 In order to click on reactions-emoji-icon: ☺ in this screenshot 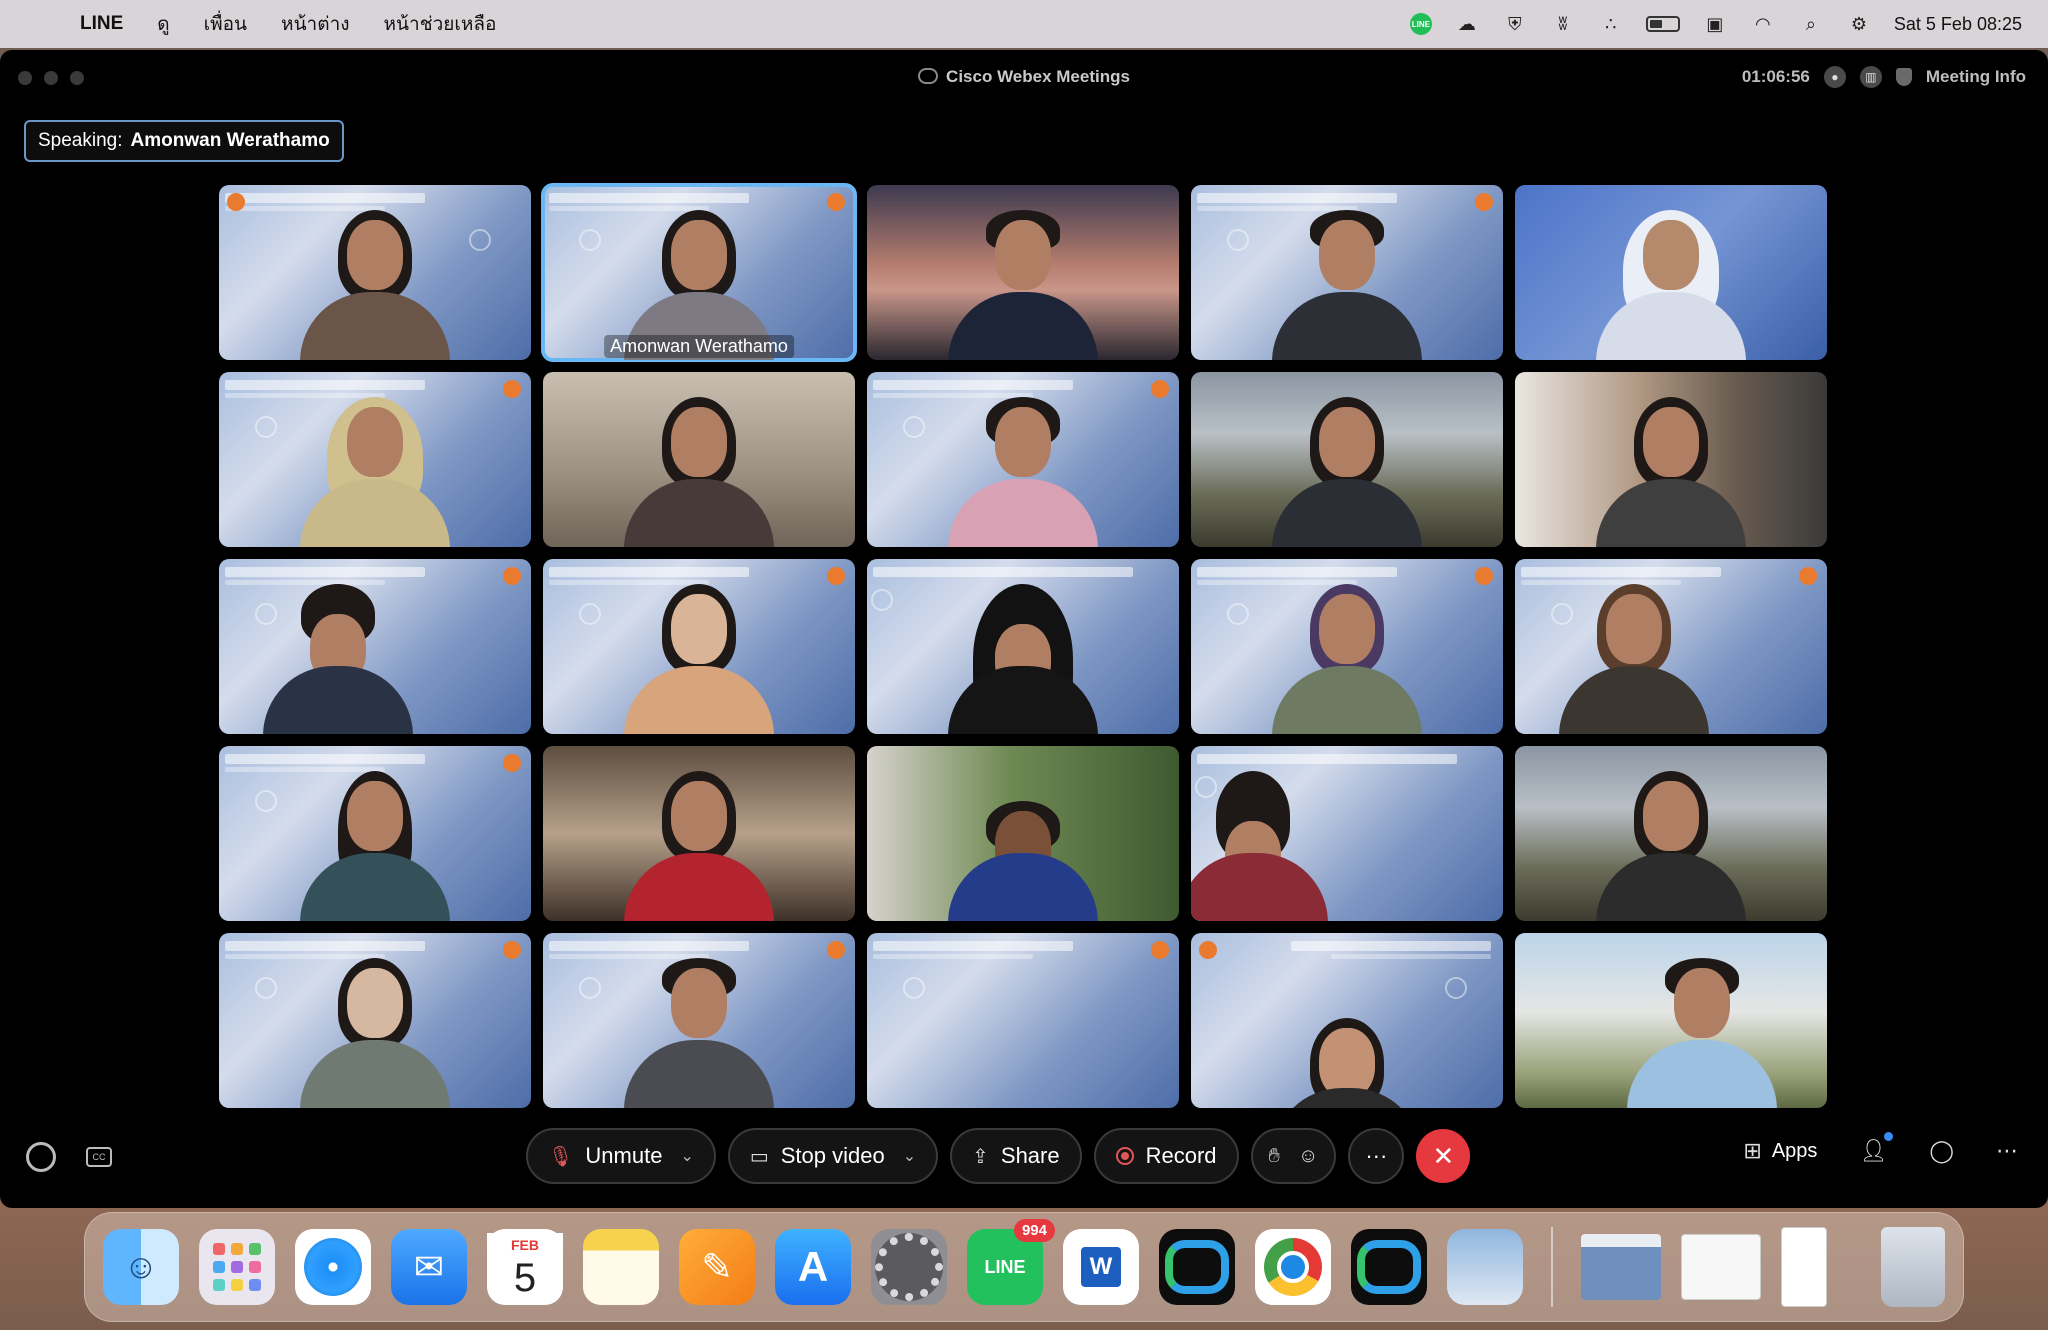, I will do `click(1308, 1156)`.